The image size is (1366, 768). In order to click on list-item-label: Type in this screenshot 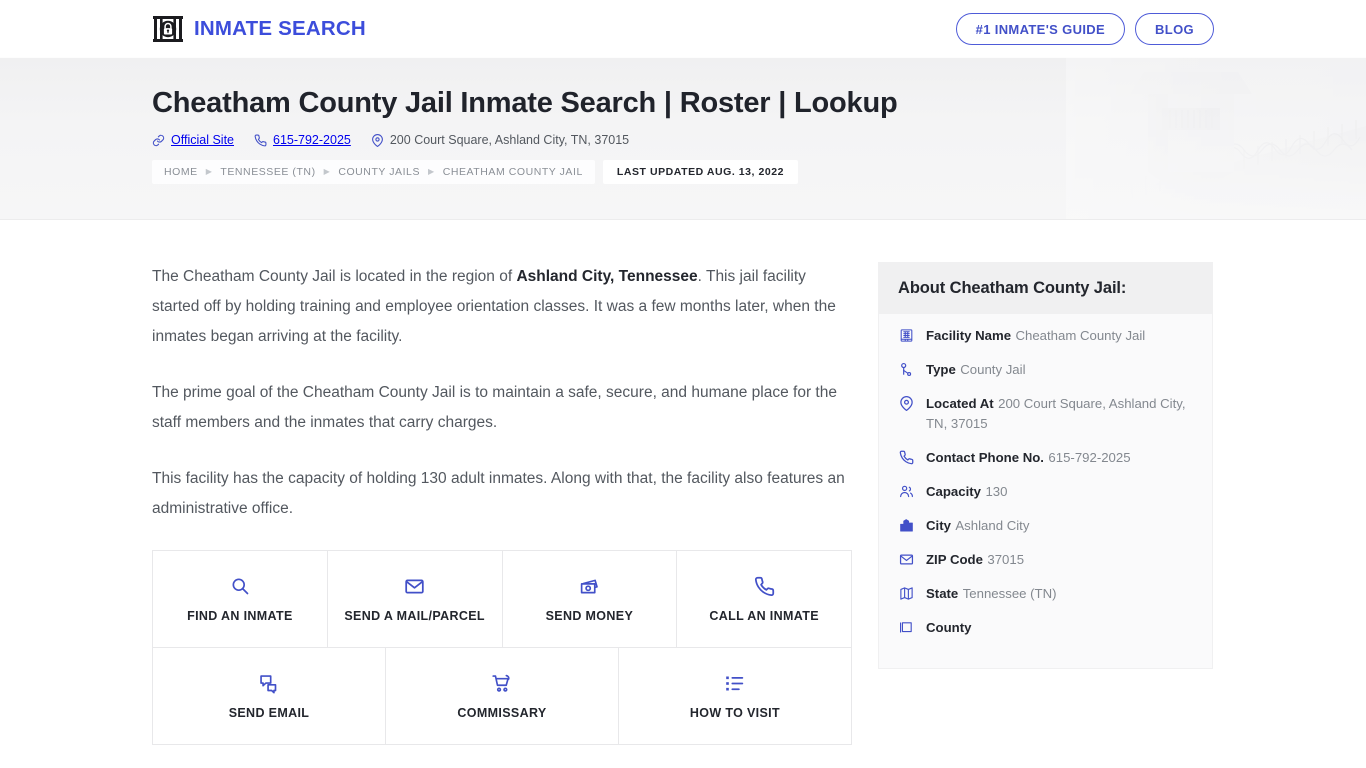, I will do `click(941, 369)`.